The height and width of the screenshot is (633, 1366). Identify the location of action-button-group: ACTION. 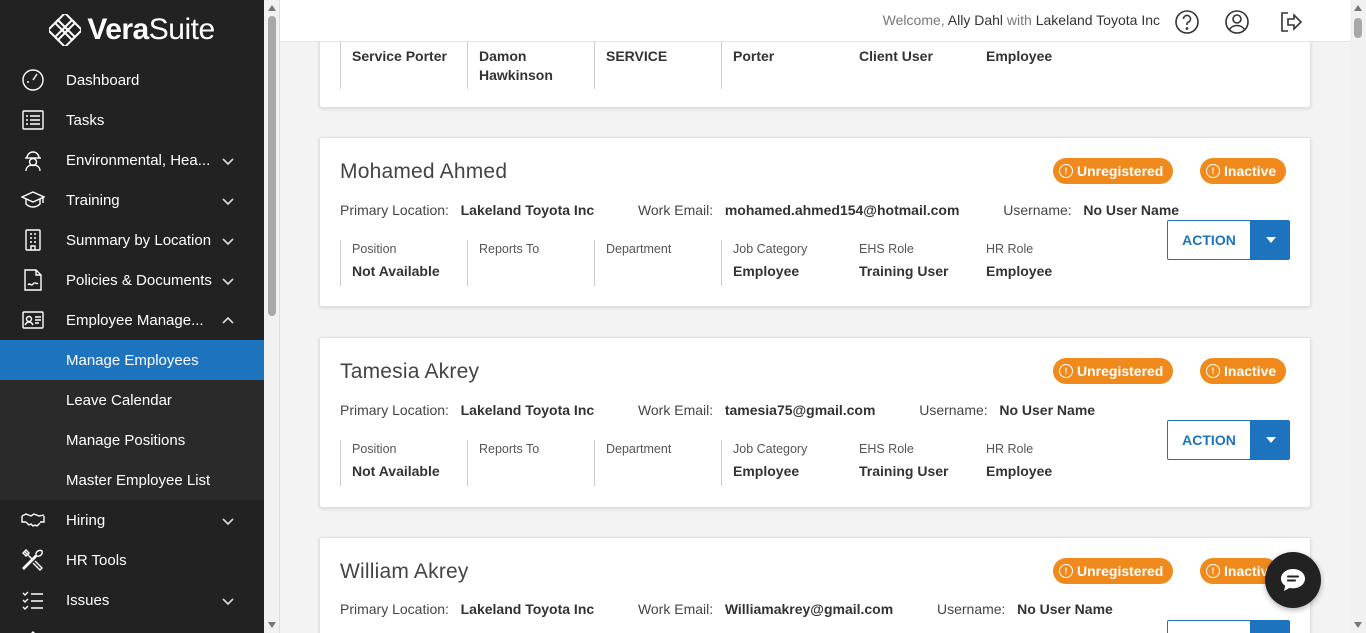
(1228, 240).